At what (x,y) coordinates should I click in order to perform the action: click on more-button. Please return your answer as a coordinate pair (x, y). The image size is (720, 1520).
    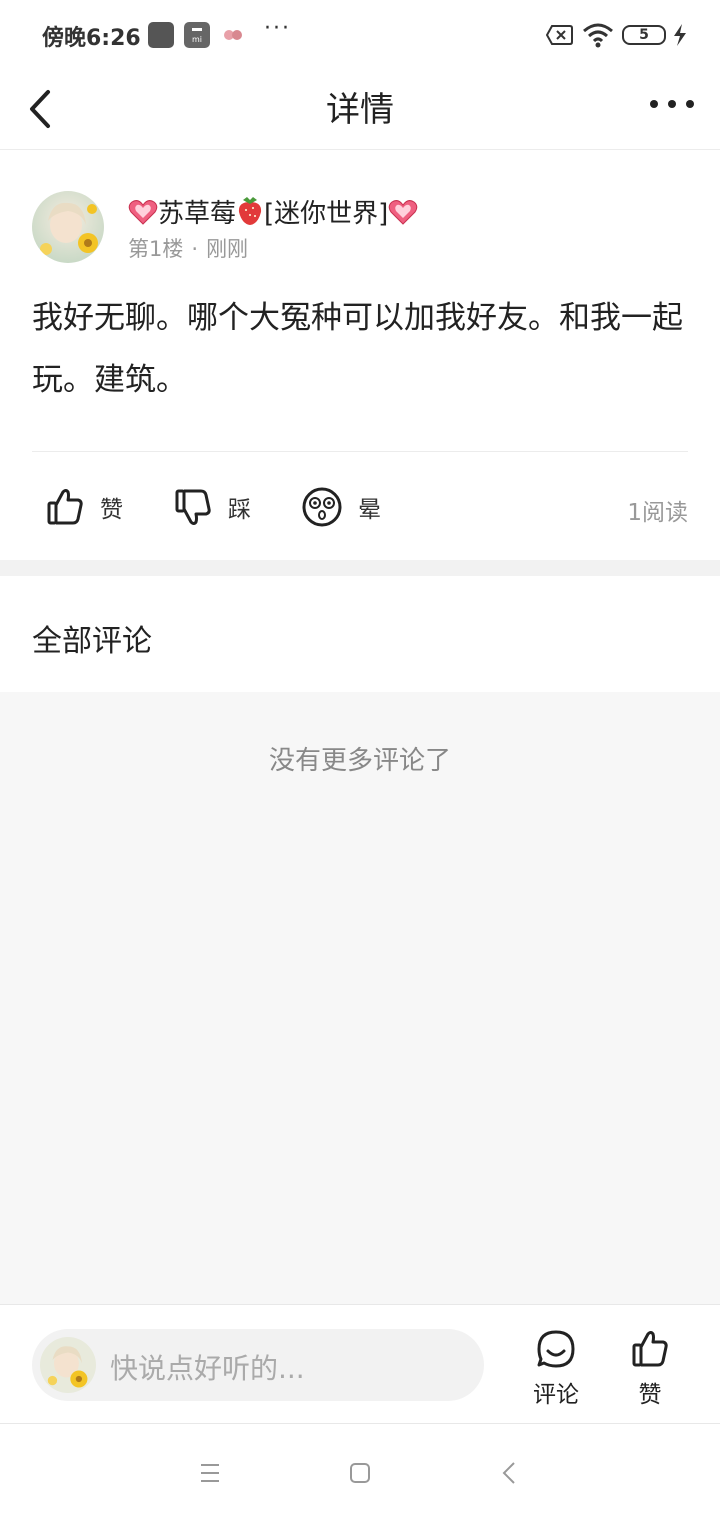
    Looking at the image, I should click on (673, 105).